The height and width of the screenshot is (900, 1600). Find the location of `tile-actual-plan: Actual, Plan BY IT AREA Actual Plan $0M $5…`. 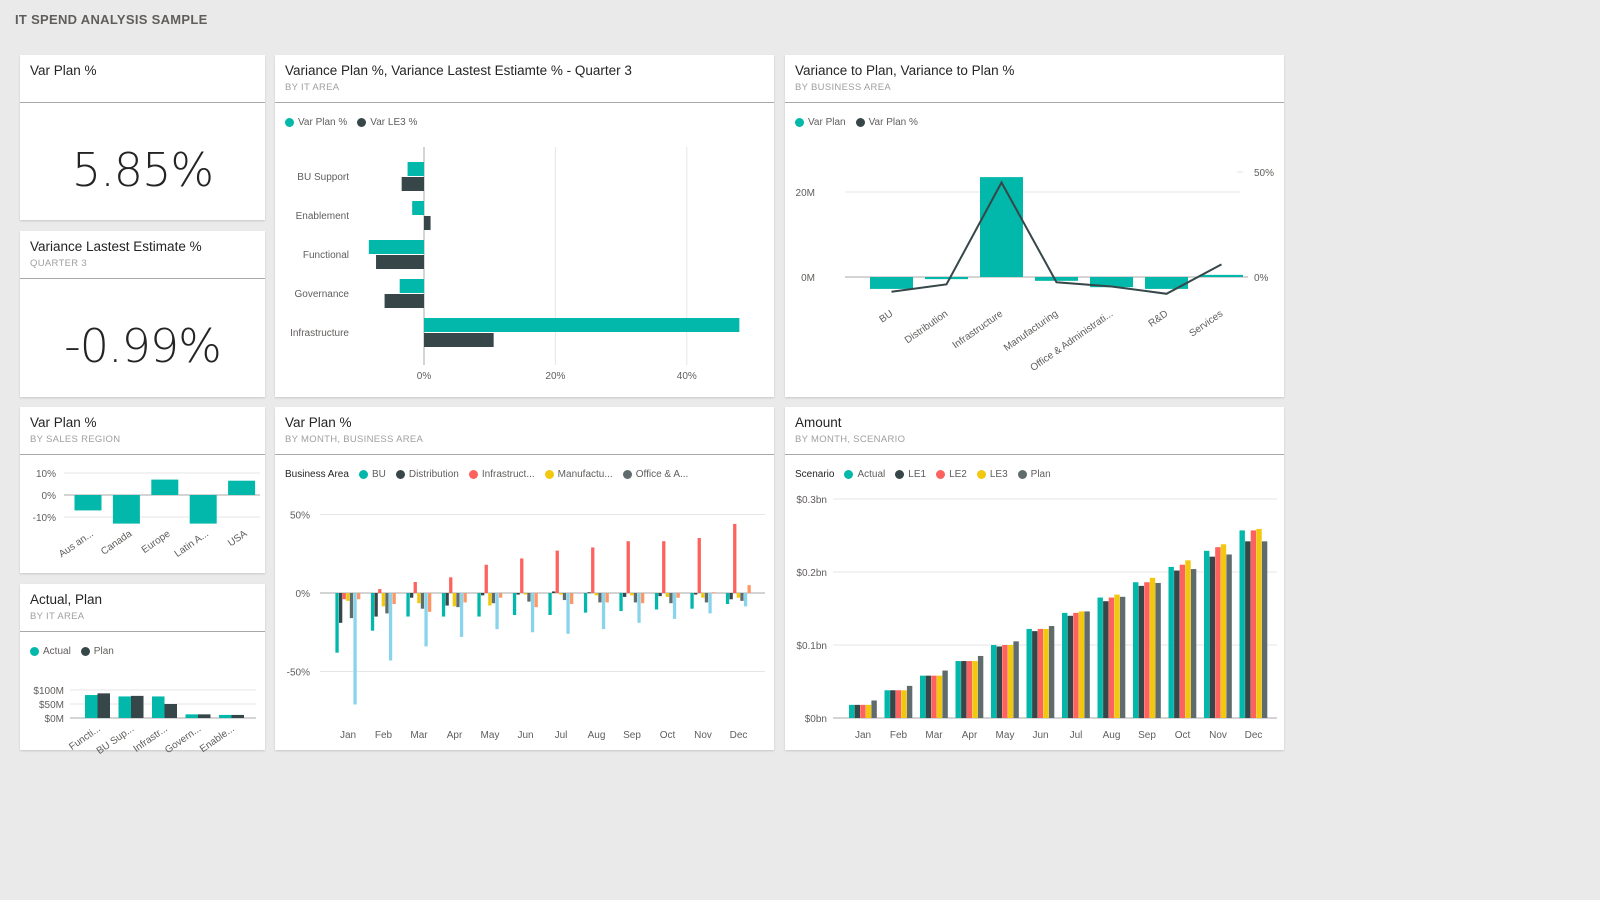

tile-actual-plan: Actual, Plan BY IT AREA Actual Plan $0M $5… is located at coordinates (142, 670).